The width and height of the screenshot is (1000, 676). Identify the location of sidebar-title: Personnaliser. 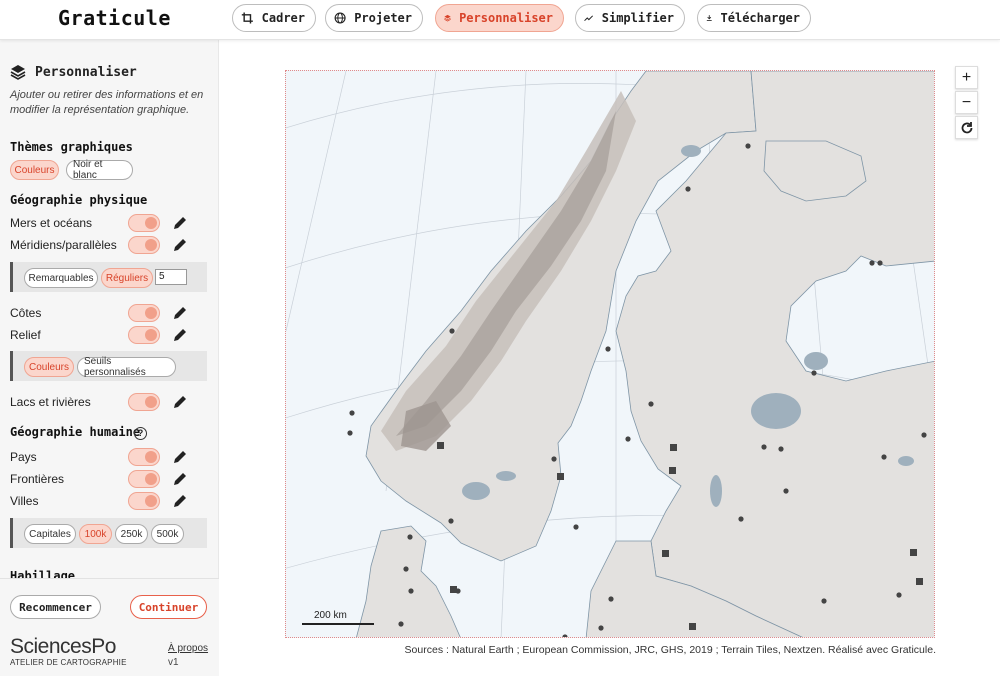
(73, 72).